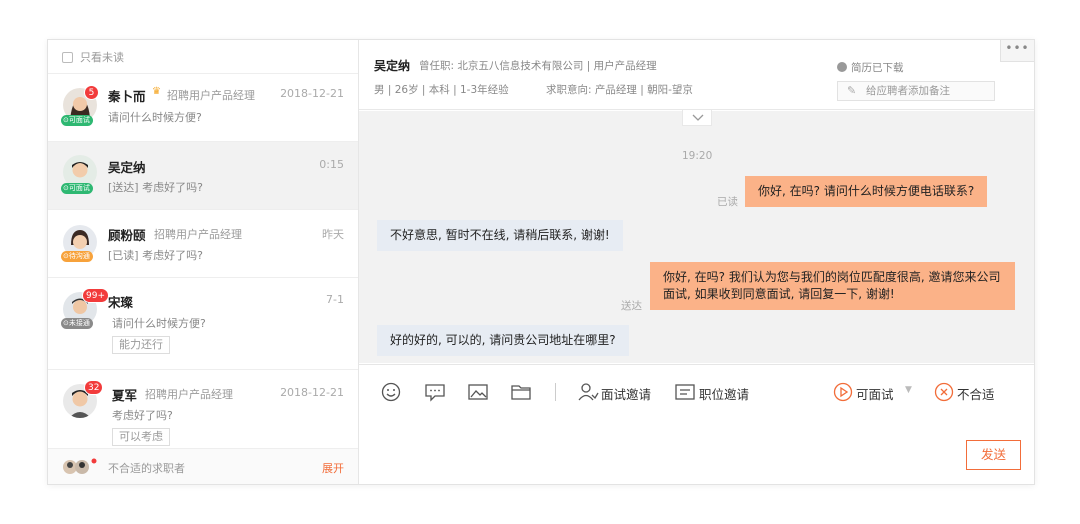  Describe the element at coordinates (127, 96) in the screenshot. I see `candidate-name: 秦卜而` at that location.